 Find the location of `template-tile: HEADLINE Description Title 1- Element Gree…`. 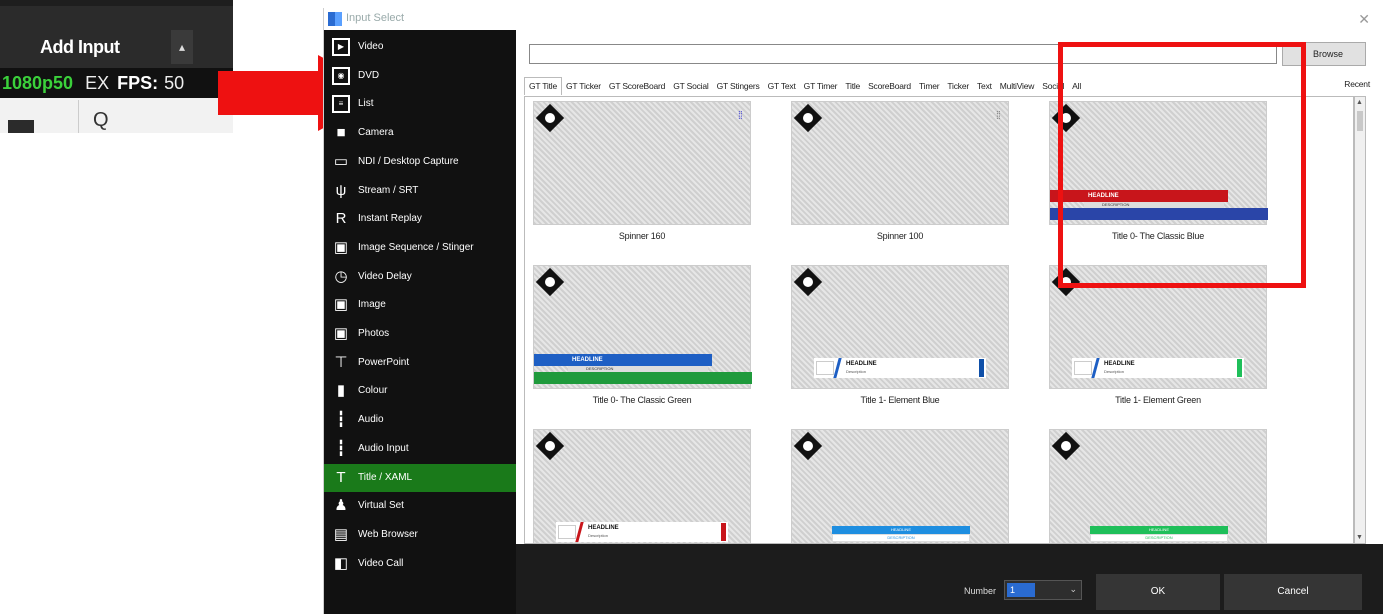

template-tile: HEADLINE Description Title 1- Element Gree… is located at coordinates (1178, 345).